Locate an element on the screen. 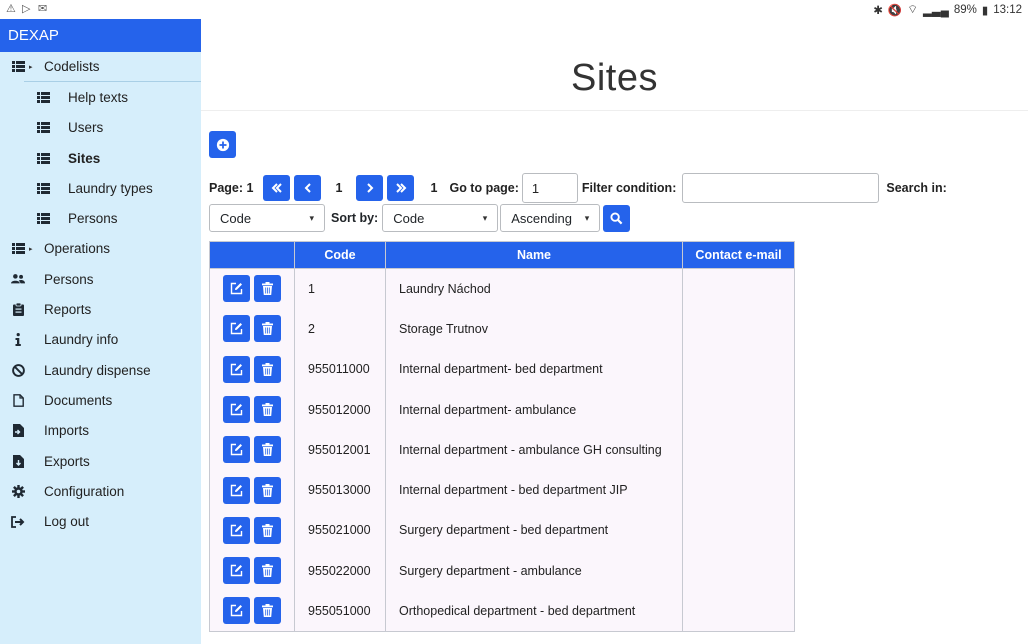 The image size is (1028, 644). signal-icon: ▂▃▄ is located at coordinates (936, 10).